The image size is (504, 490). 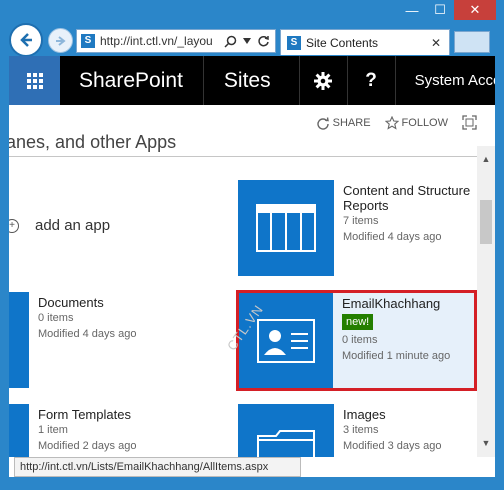 I want to click on tile-modified: Modified 2 days ago, so click(x=87, y=446).